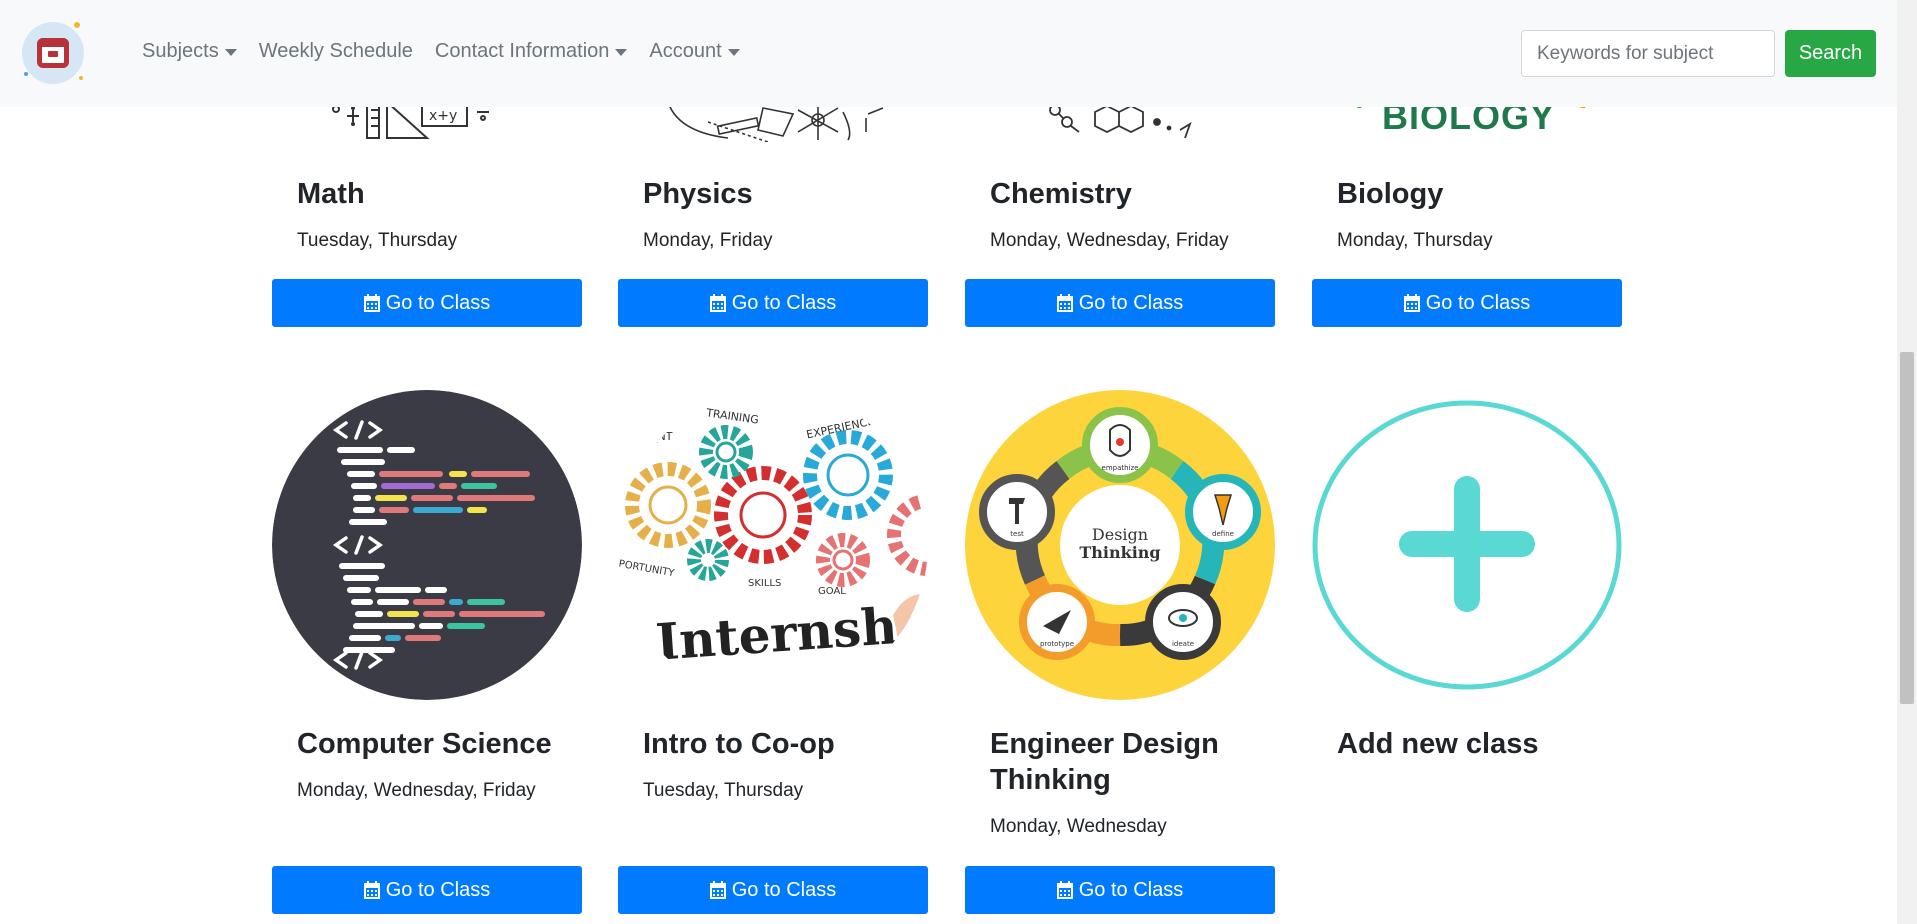 The width and height of the screenshot is (1917, 924). Describe the element at coordinates (1119, 552) in the screenshot. I see `design-thinking-title-2: Thinking` at that location.